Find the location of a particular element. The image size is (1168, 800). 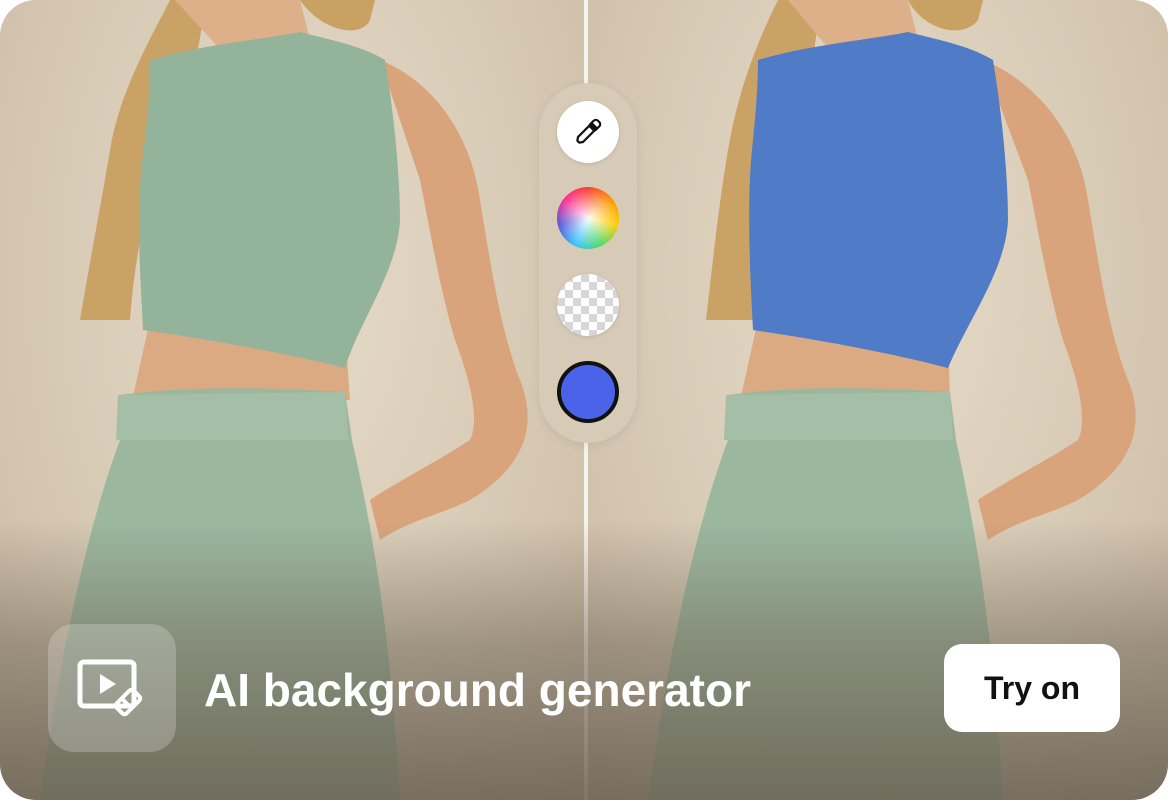

color-wheel-button is located at coordinates (588, 218).